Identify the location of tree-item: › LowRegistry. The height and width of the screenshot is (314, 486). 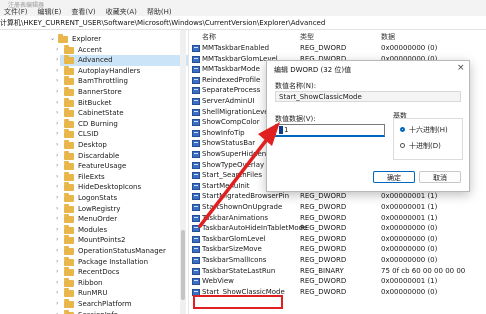
(94, 209).